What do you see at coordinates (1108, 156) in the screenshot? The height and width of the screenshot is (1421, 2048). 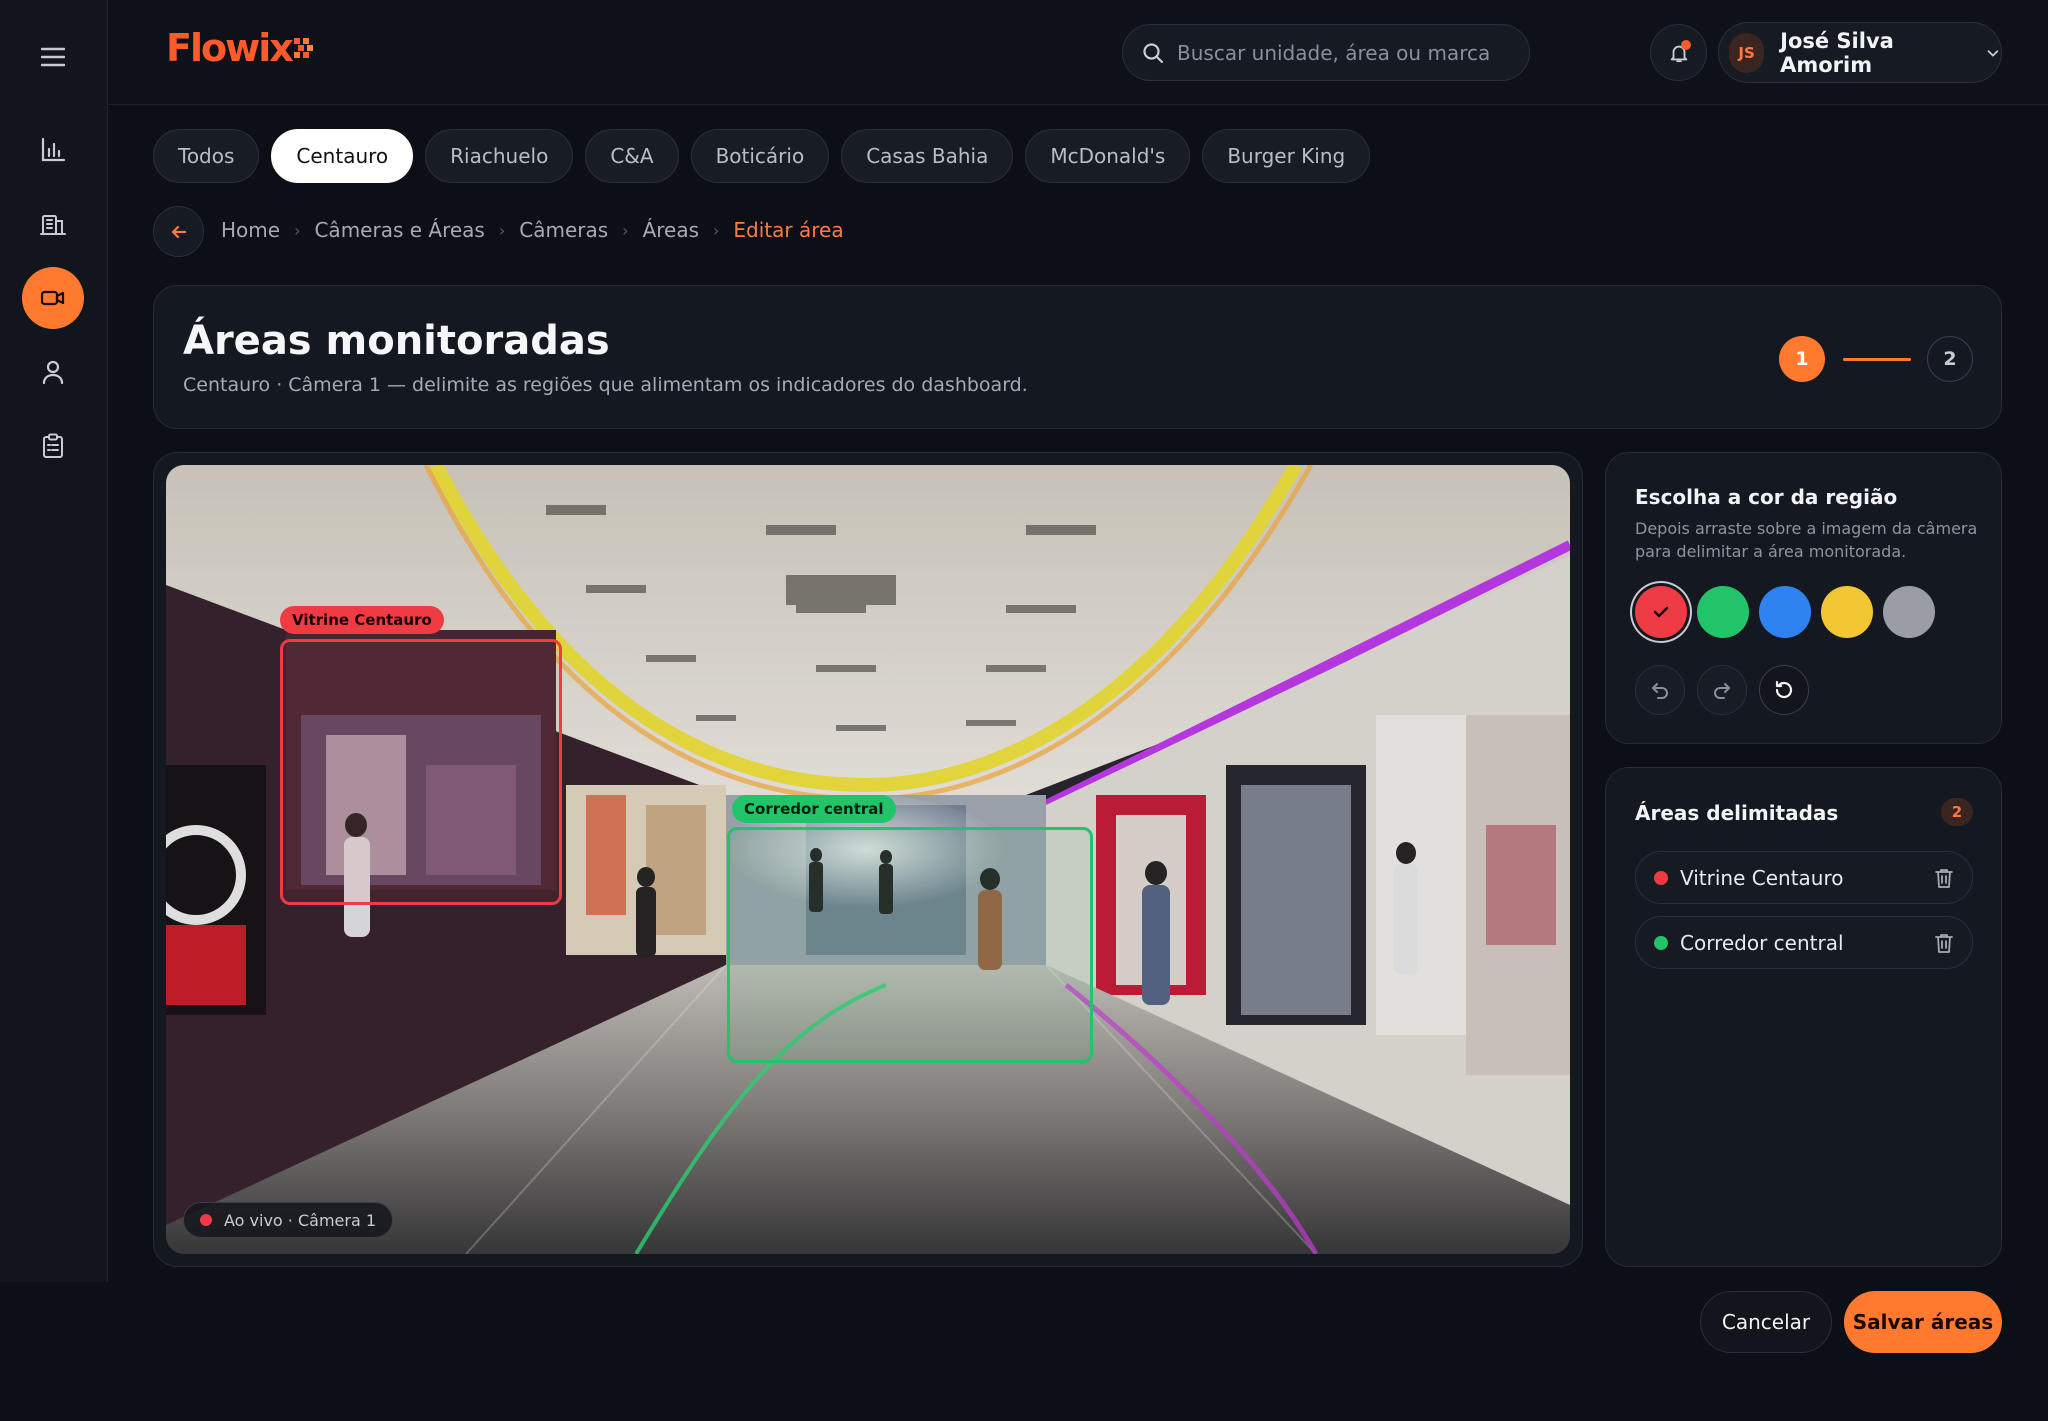 I see `tab-mcdonalds: McDonald's` at bounding box center [1108, 156].